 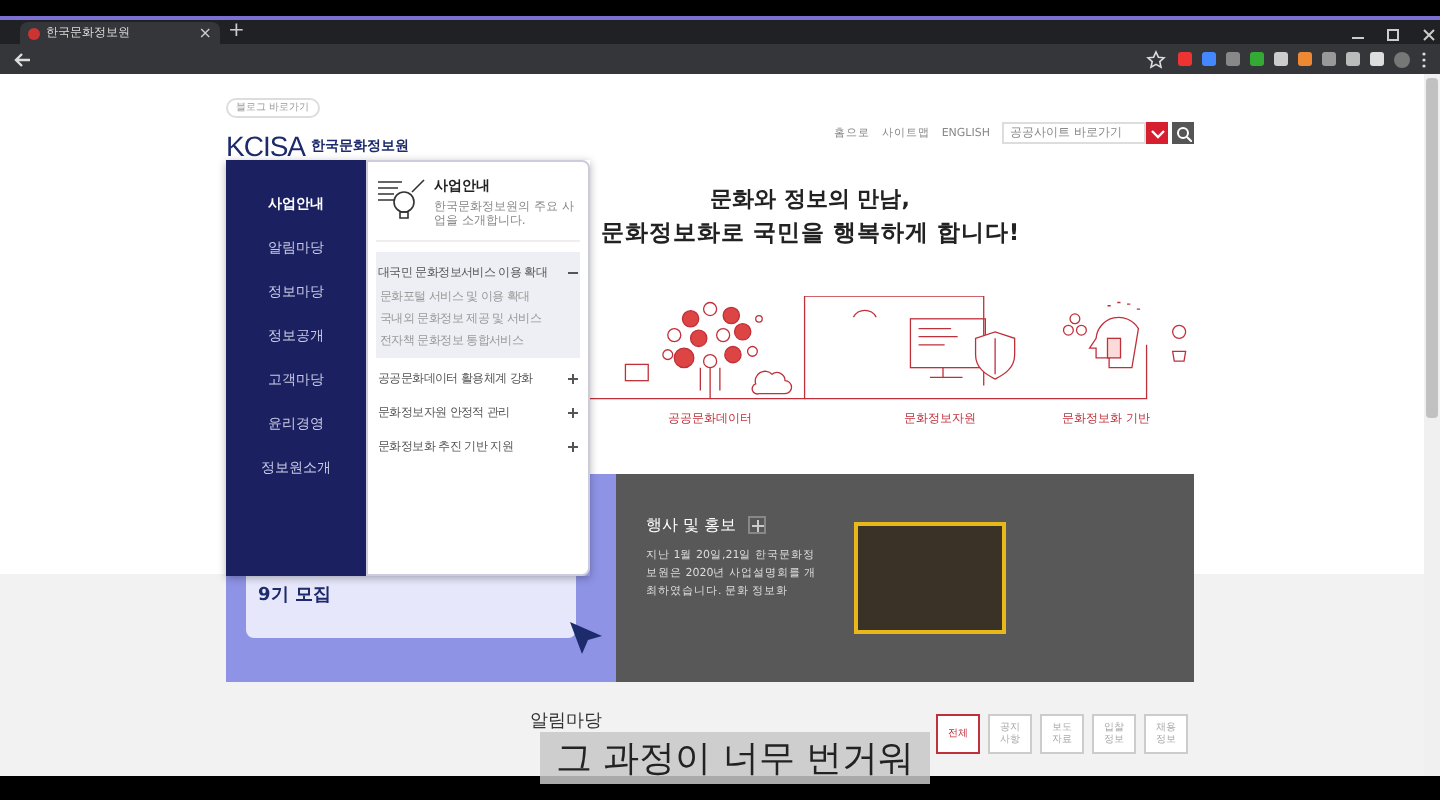 What do you see at coordinates (1432, 248) in the screenshot?
I see `scrollbar-thumb` at bounding box center [1432, 248].